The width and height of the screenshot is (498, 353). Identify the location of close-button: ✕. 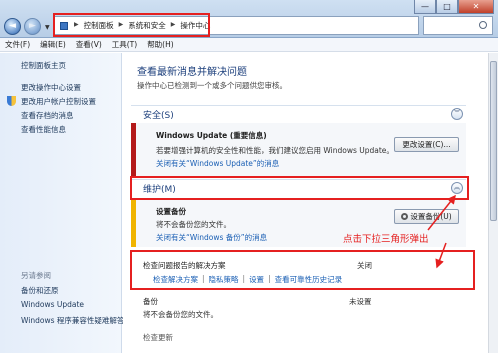
(476, 7).